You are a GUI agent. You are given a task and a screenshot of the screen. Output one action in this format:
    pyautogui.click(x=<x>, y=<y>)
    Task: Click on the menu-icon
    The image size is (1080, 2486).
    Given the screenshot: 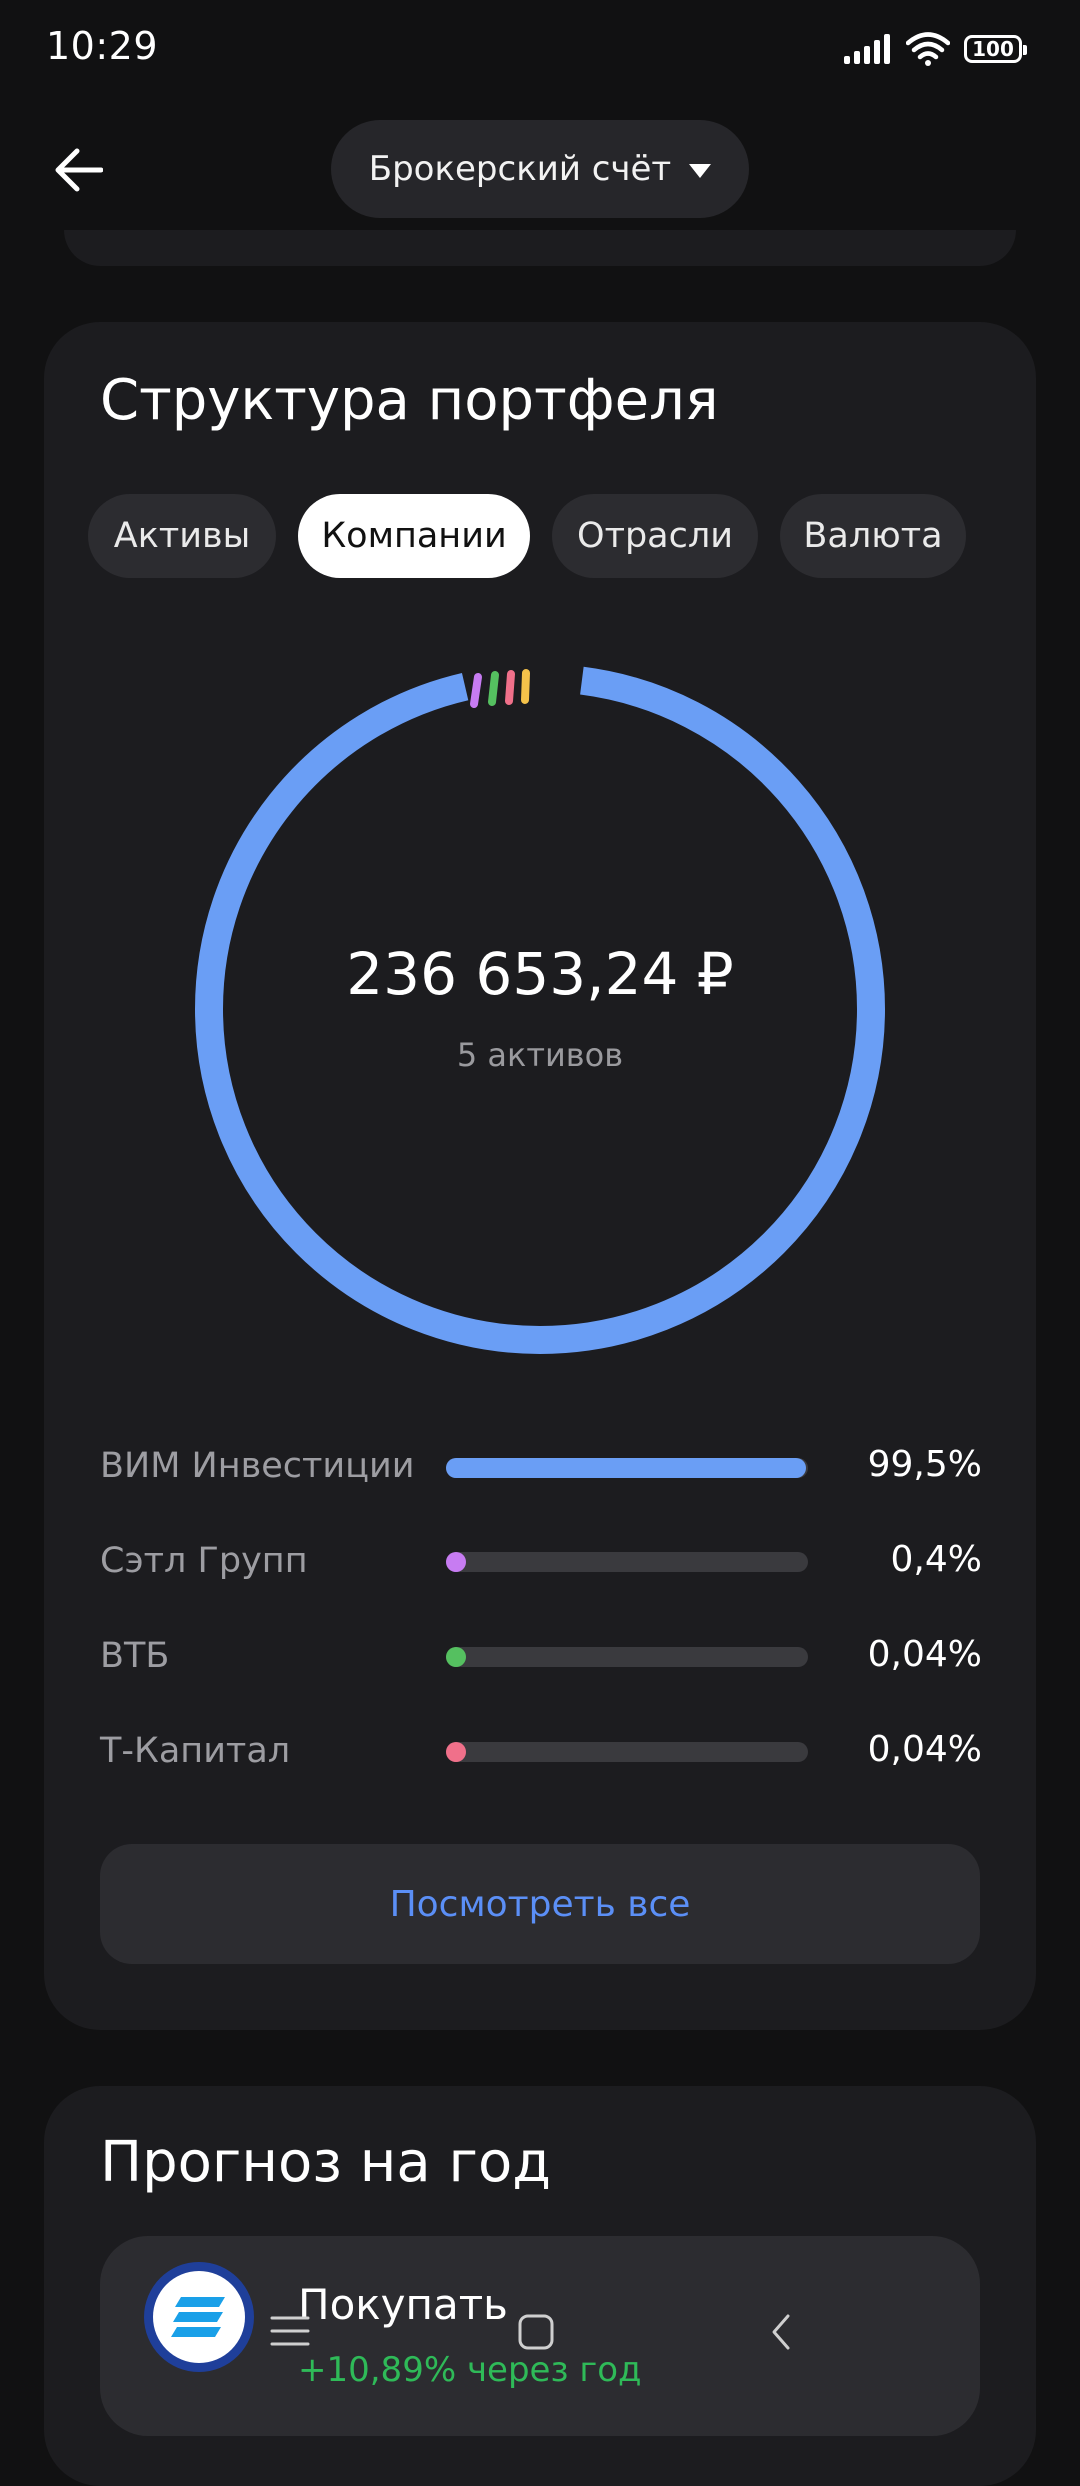 What is the action you would take?
    pyautogui.click(x=290, y=2331)
    